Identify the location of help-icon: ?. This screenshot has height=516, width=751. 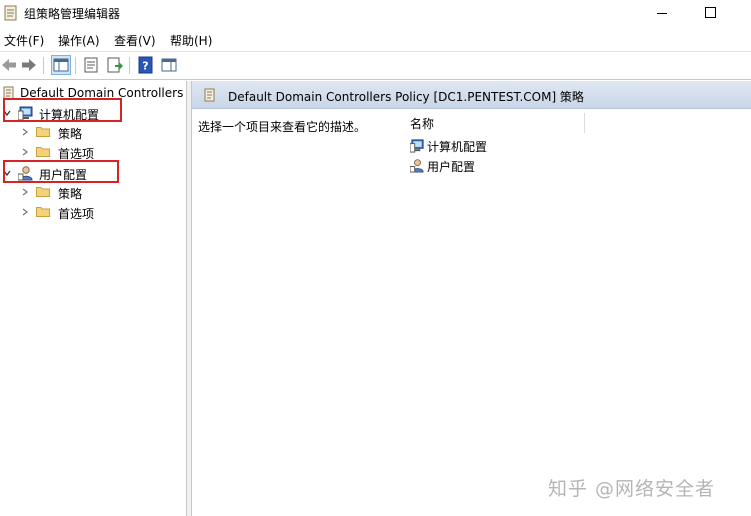
(146, 65).